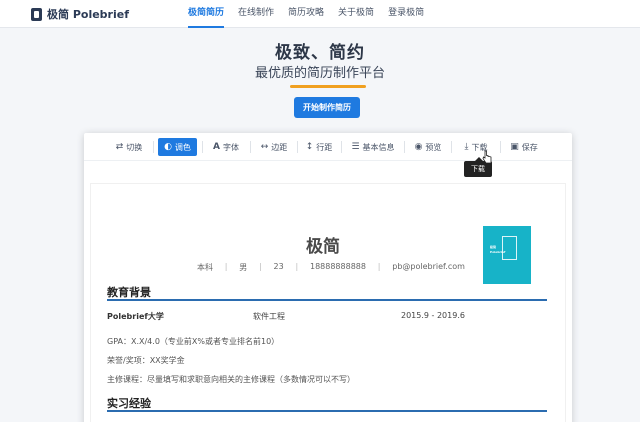  What do you see at coordinates (205, 267) in the screenshot?
I see `degree: 本科` at bounding box center [205, 267].